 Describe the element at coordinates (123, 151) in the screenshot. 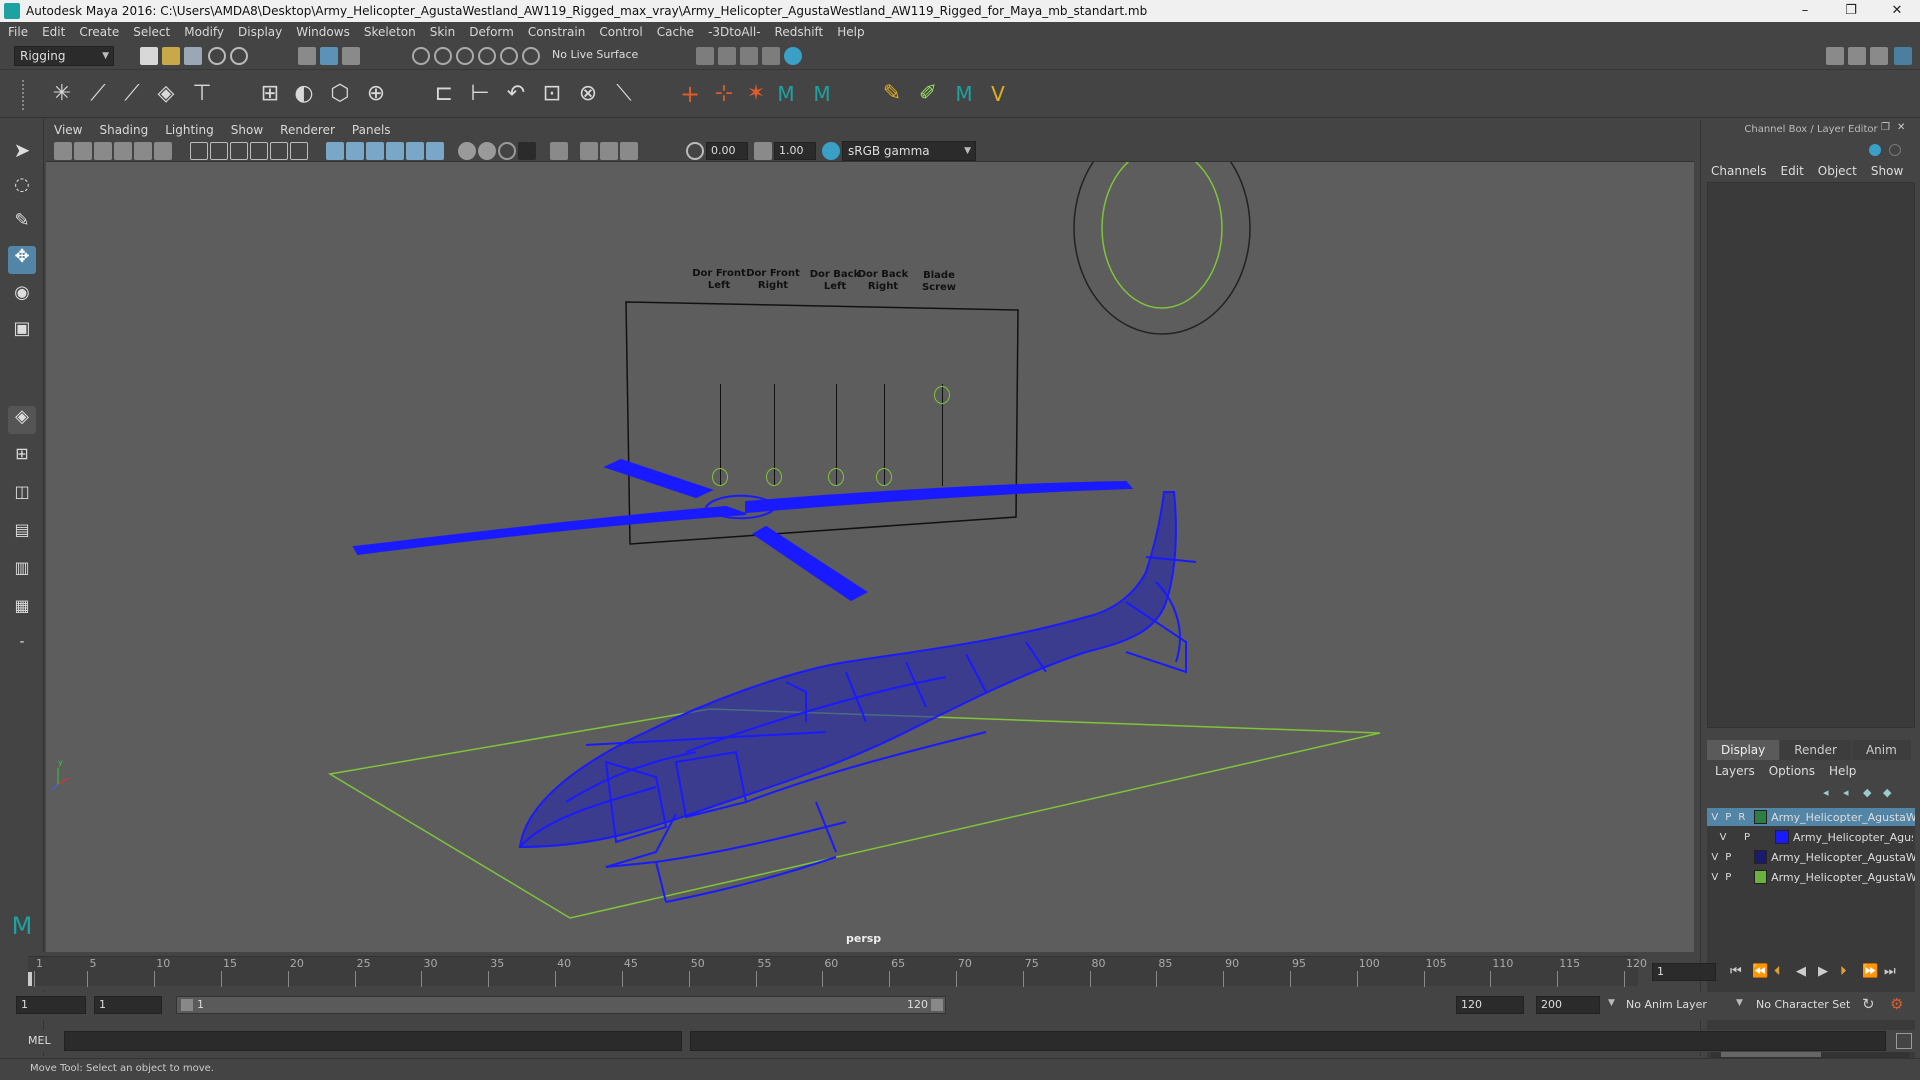

I see `image-plane-icon` at that location.